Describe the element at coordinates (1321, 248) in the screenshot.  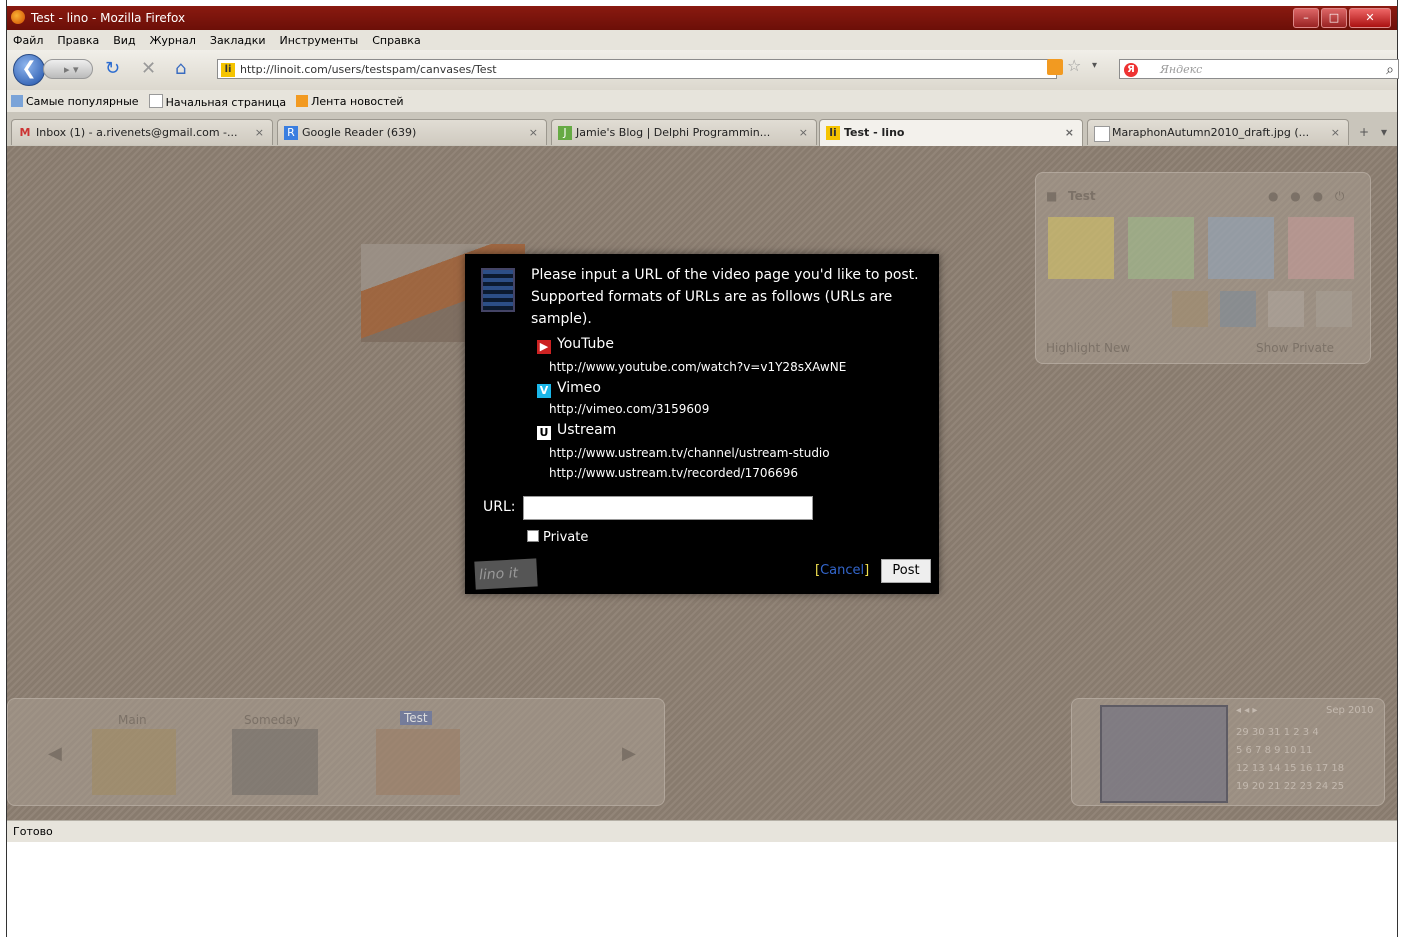
I see `pink-sticky-icon` at that location.